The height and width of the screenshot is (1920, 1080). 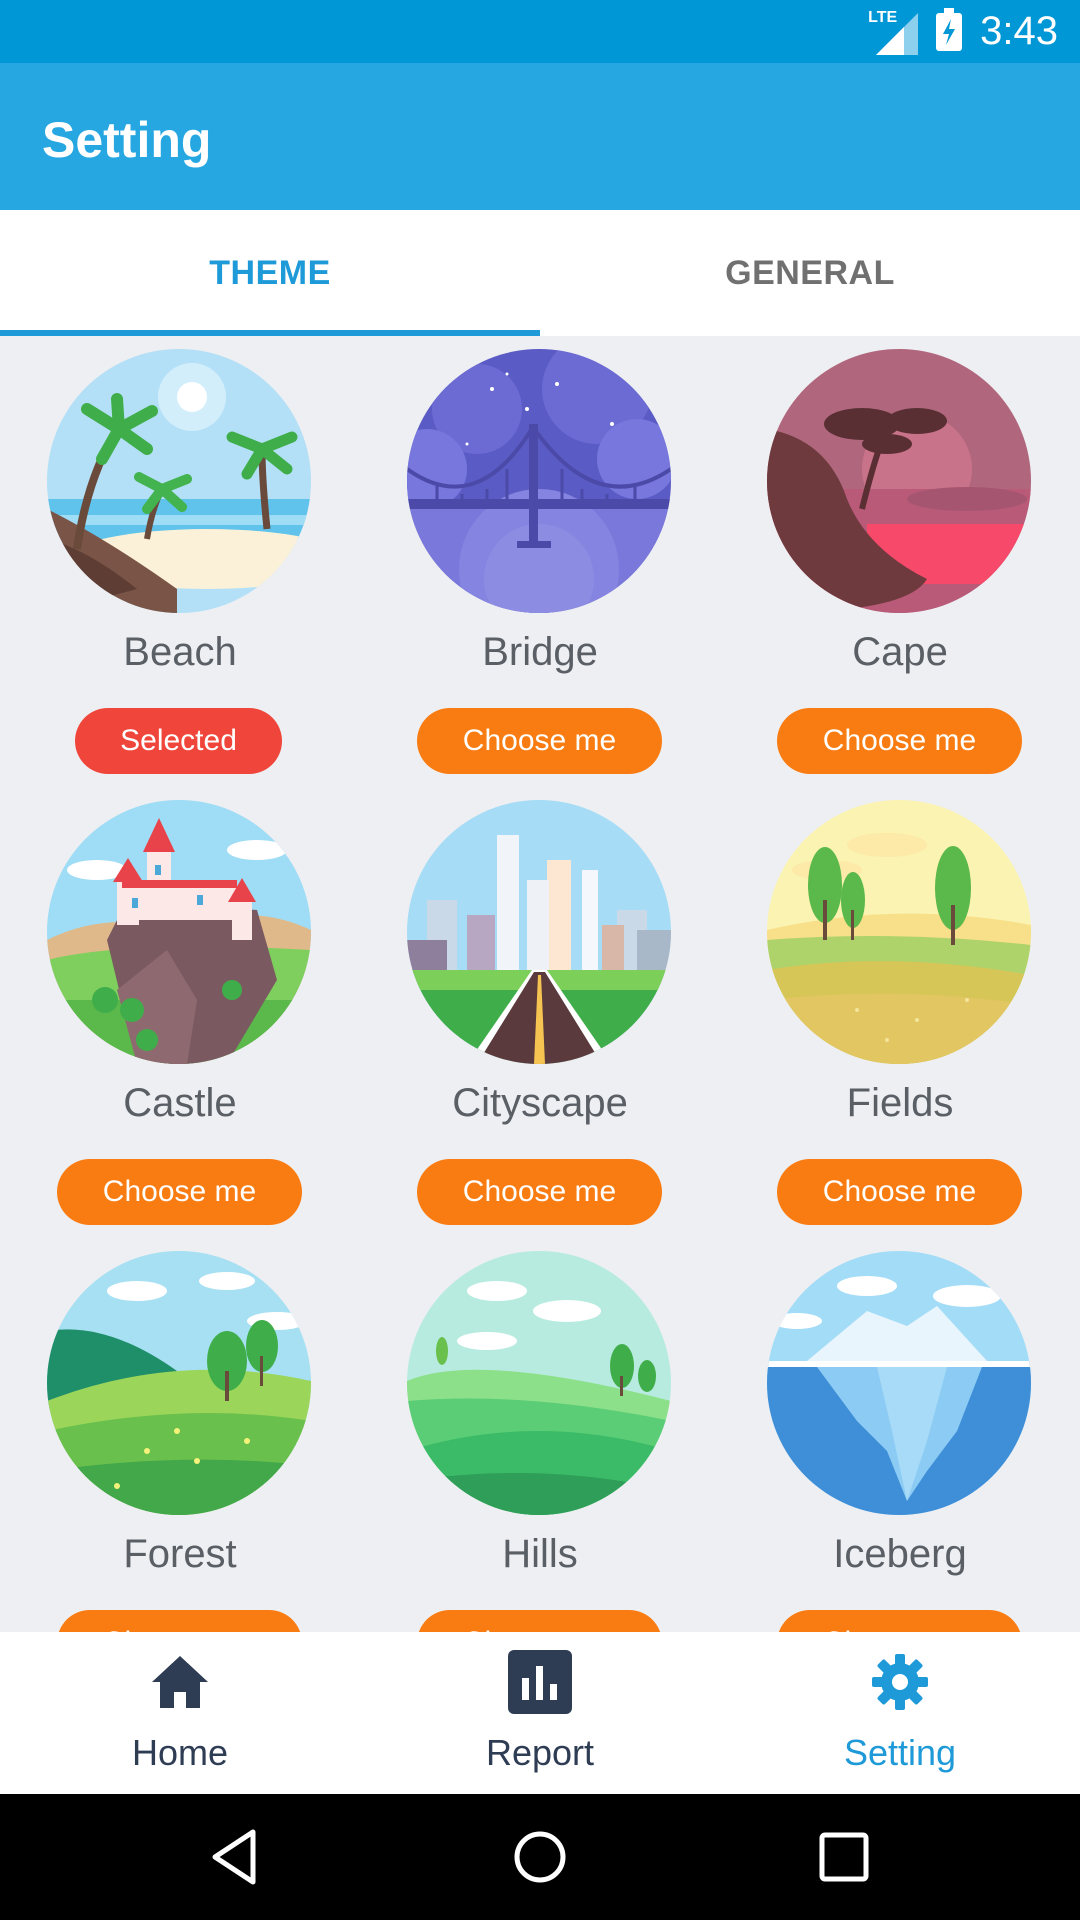 I want to click on theme-name: Iceberg, so click(x=900, y=1554).